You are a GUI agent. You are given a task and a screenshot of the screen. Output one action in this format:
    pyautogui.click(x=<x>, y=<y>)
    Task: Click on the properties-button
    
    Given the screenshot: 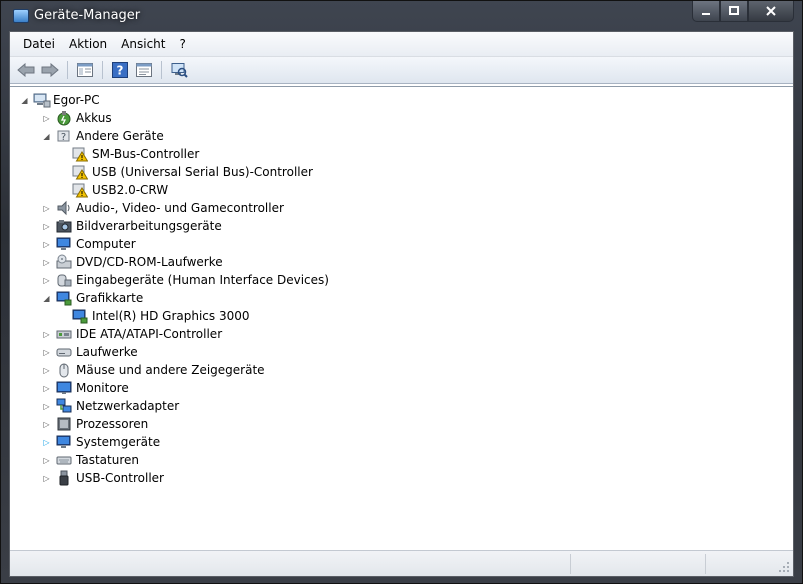 What is the action you would take?
    pyautogui.click(x=144, y=70)
    